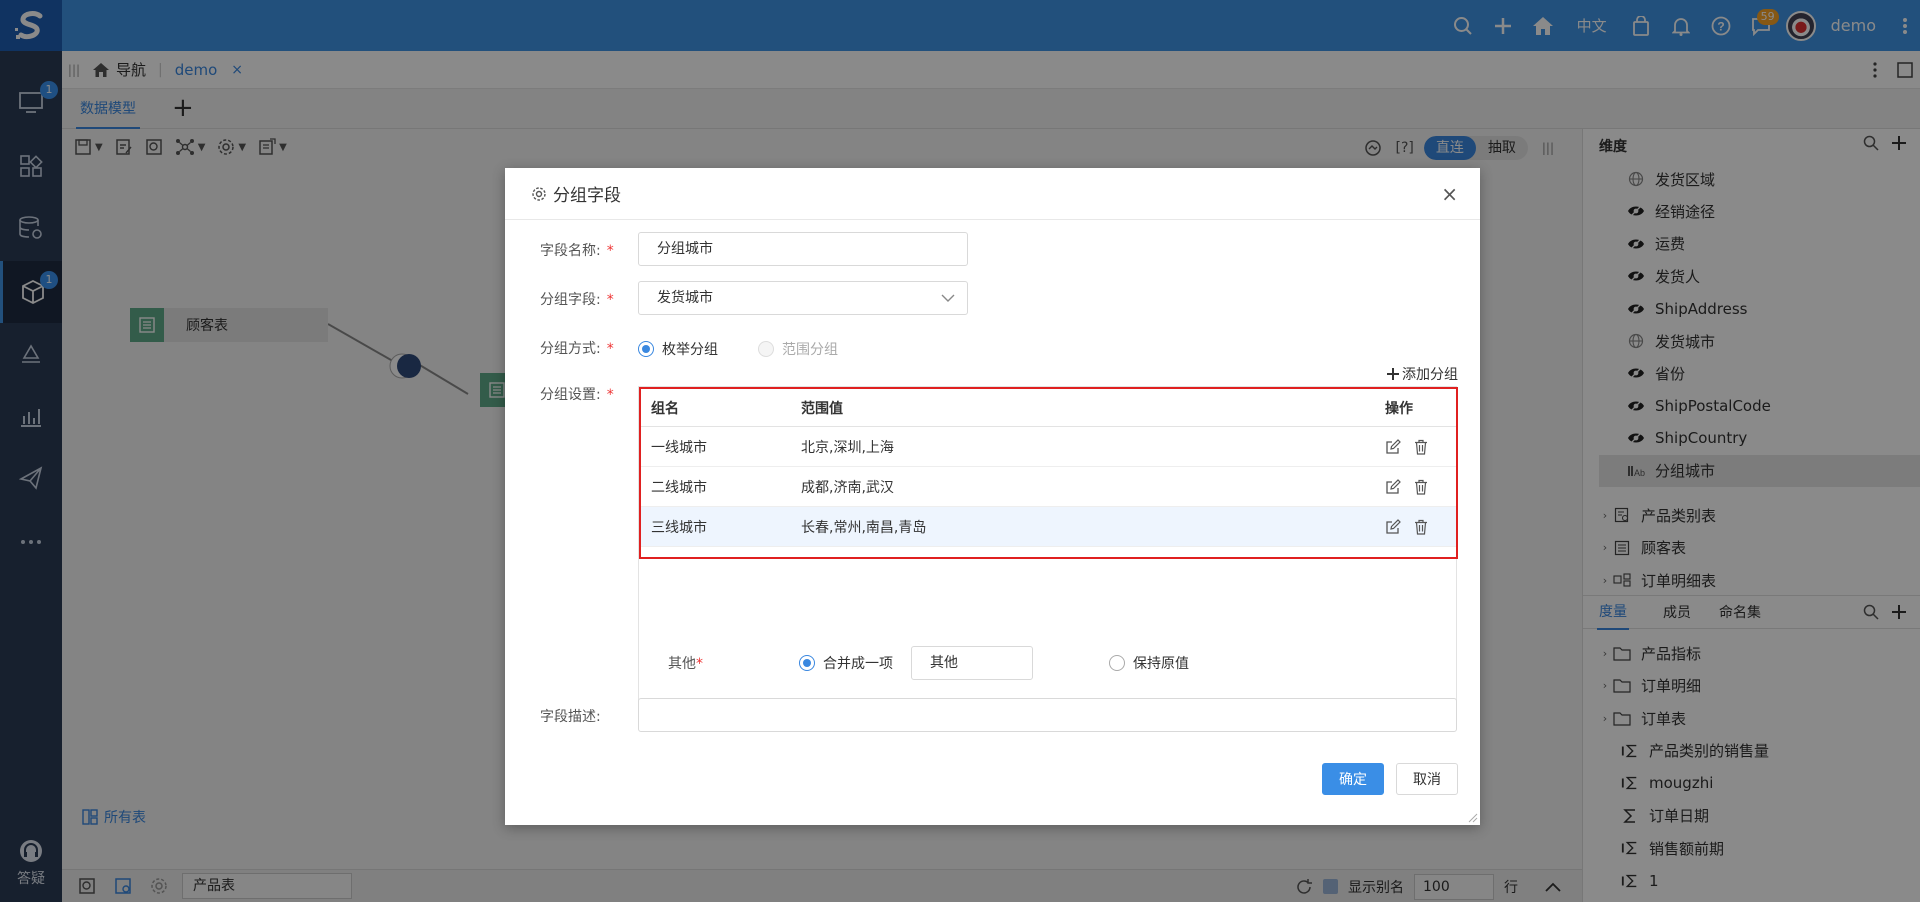 The width and height of the screenshot is (1920, 902). I want to click on group-method-label: 分组方式: *, so click(577, 348).